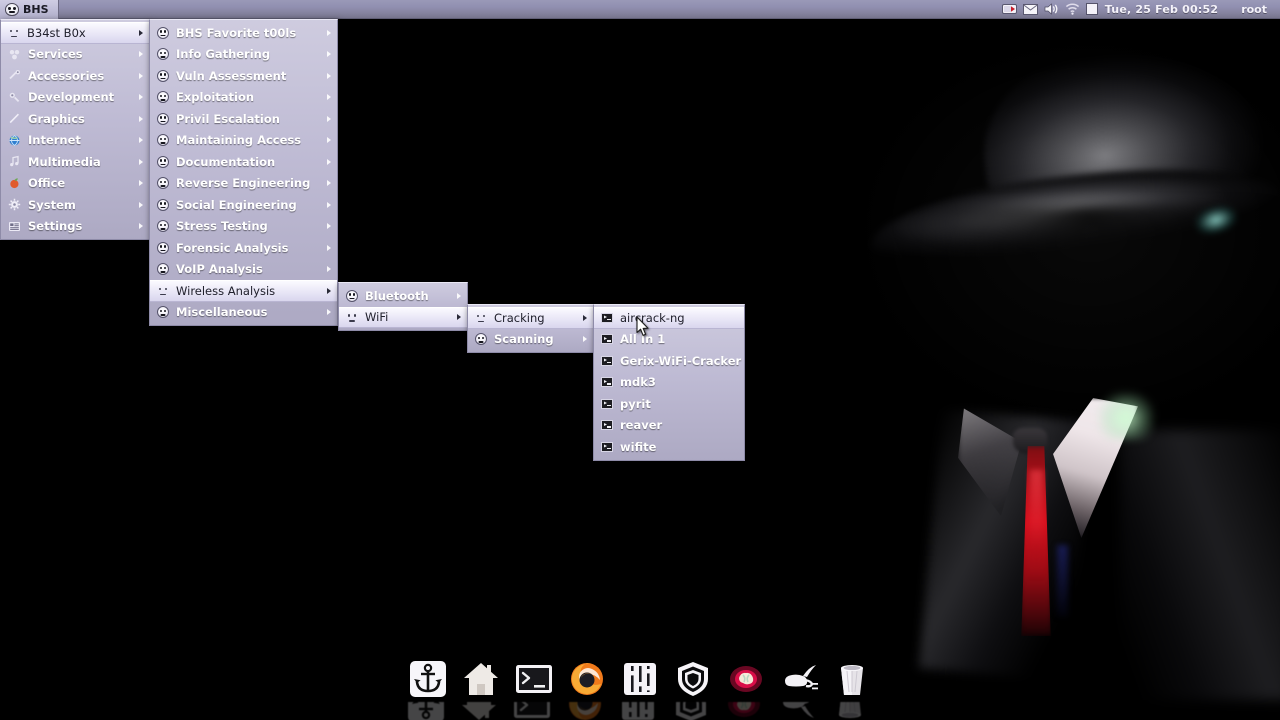 The width and height of the screenshot is (1280, 720). I want to click on menu-item-accessories: Accessories, so click(75, 76).